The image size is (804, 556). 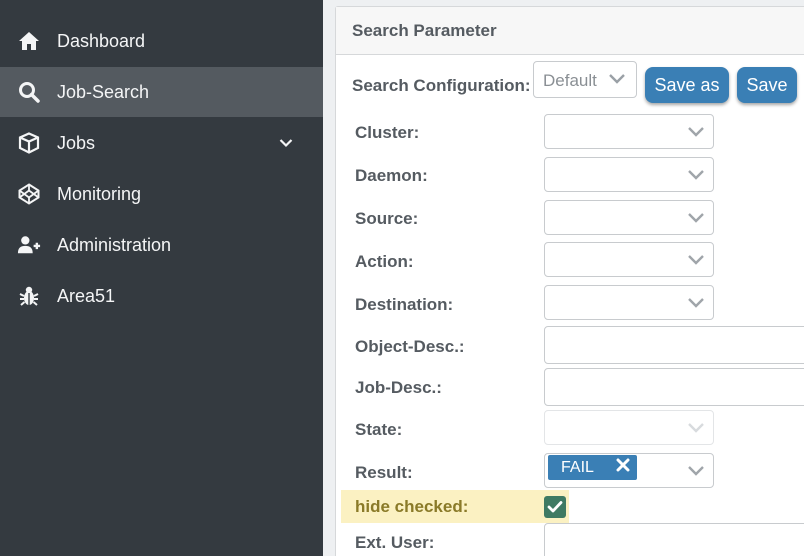 What do you see at coordinates (629, 302) in the screenshot?
I see `destination-select` at bounding box center [629, 302].